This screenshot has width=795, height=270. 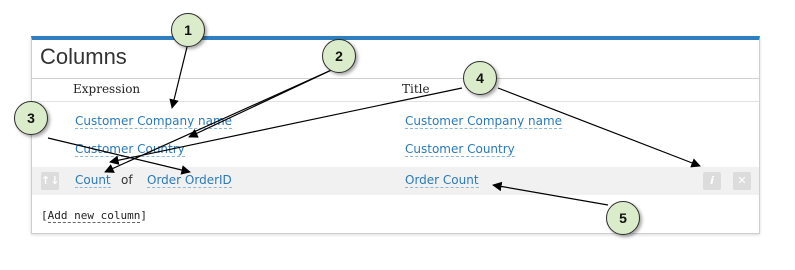 What do you see at coordinates (599, 127) in the screenshot?
I see `arrow-4b` at bounding box center [599, 127].